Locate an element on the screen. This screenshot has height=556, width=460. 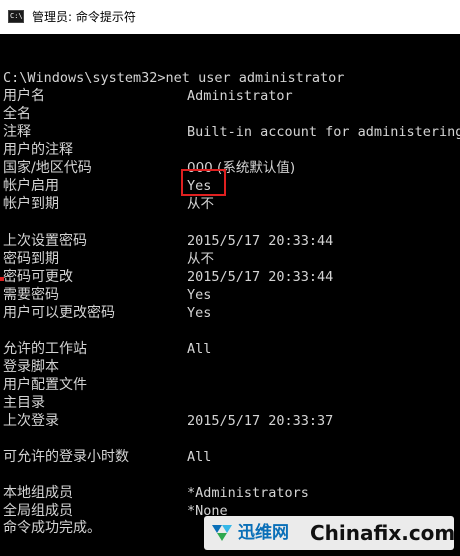
row-value: Administrator is located at coordinates (240, 96).